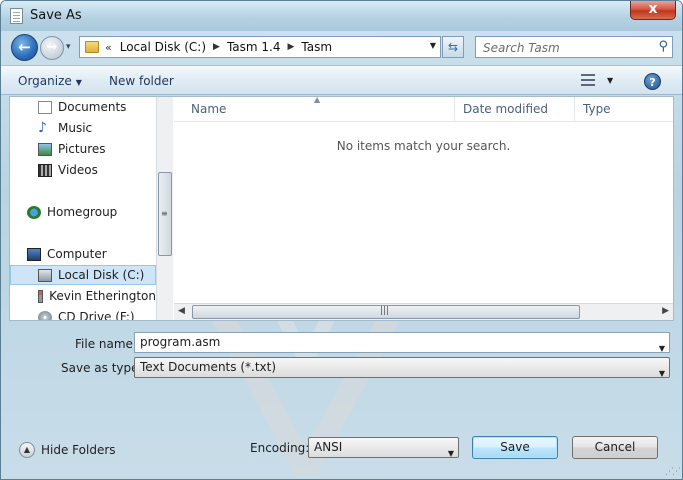 The width and height of the screenshot is (683, 480). What do you see at coordinates (34, 212) in the screenshot?
I see `homegroup-icon` at bounding box center [34, 212].